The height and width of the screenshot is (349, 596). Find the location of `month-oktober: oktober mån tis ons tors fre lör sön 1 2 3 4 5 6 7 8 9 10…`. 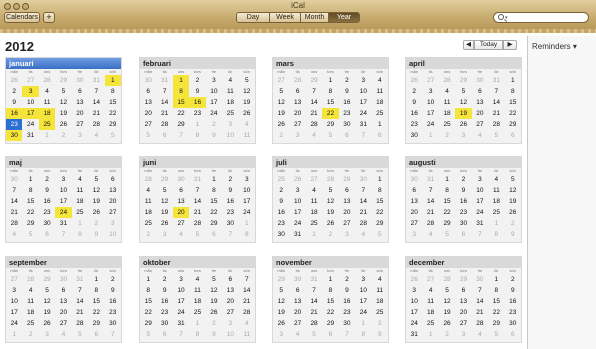

month-oktober: oktober mån tis ons tors fre lör sön 1 2 3 4 5 6 7 8 9 10… is located at coordinates (197, 299).